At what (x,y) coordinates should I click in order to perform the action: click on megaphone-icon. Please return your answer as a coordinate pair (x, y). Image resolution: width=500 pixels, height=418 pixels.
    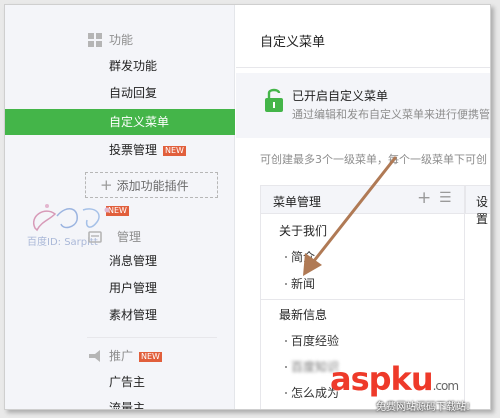
    Looking at the image, I should click on (94, 356).